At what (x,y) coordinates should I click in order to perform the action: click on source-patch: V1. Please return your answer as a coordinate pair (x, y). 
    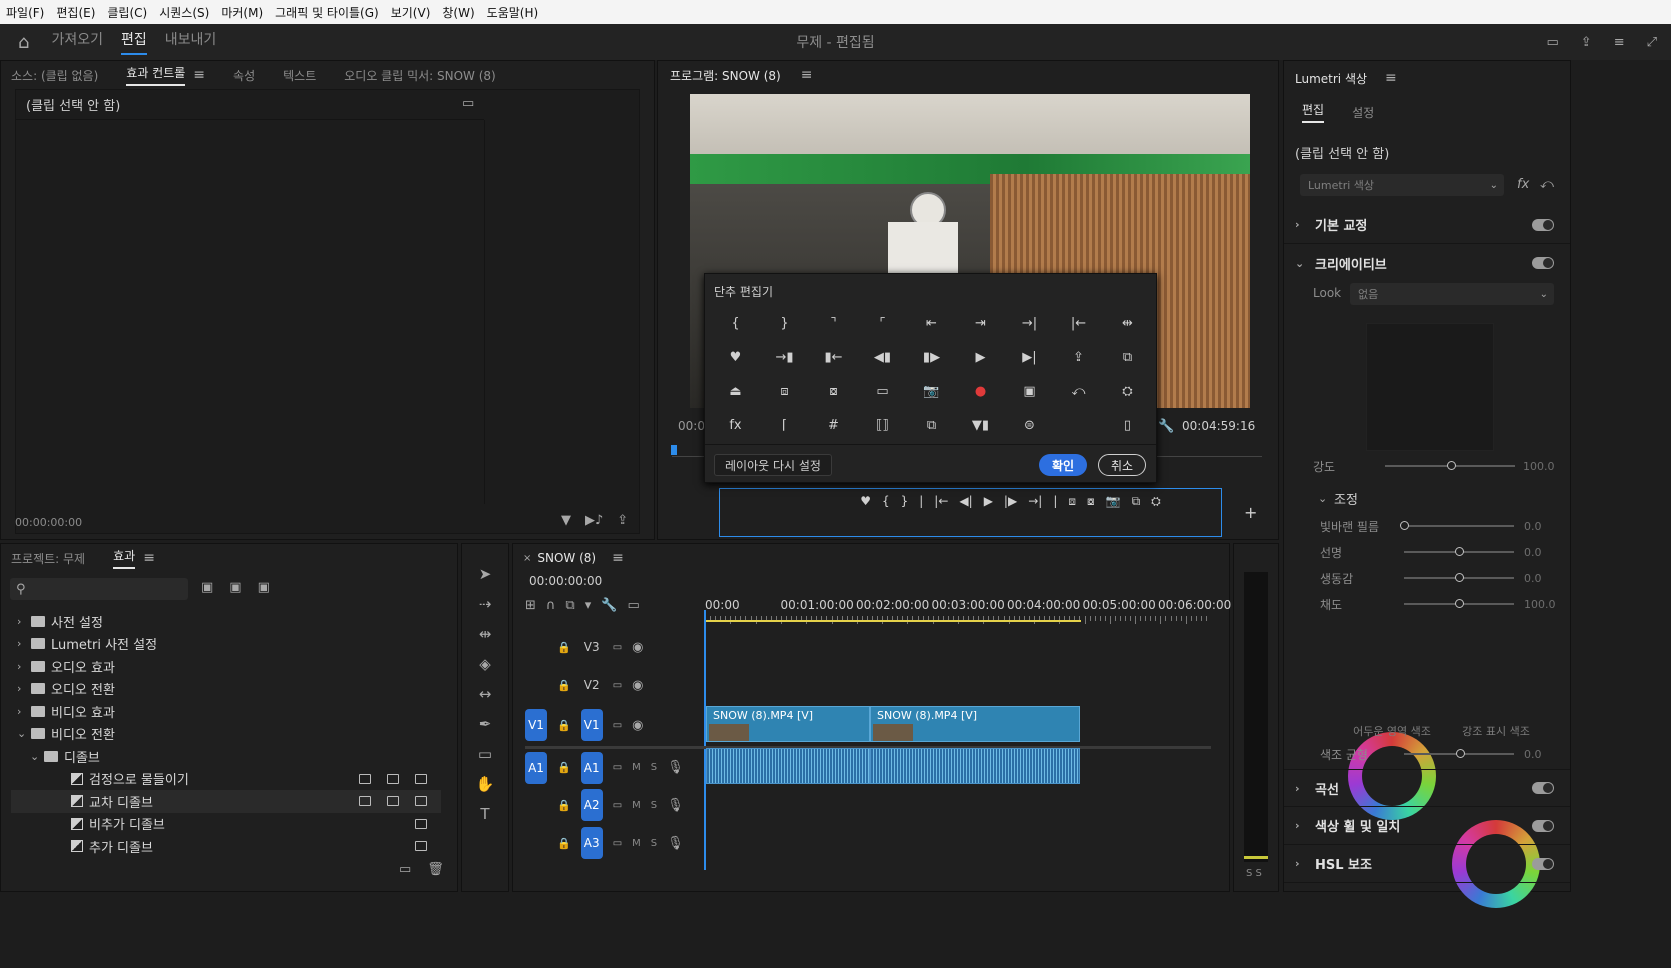
    Looking at the image, I should click on (536, 725).